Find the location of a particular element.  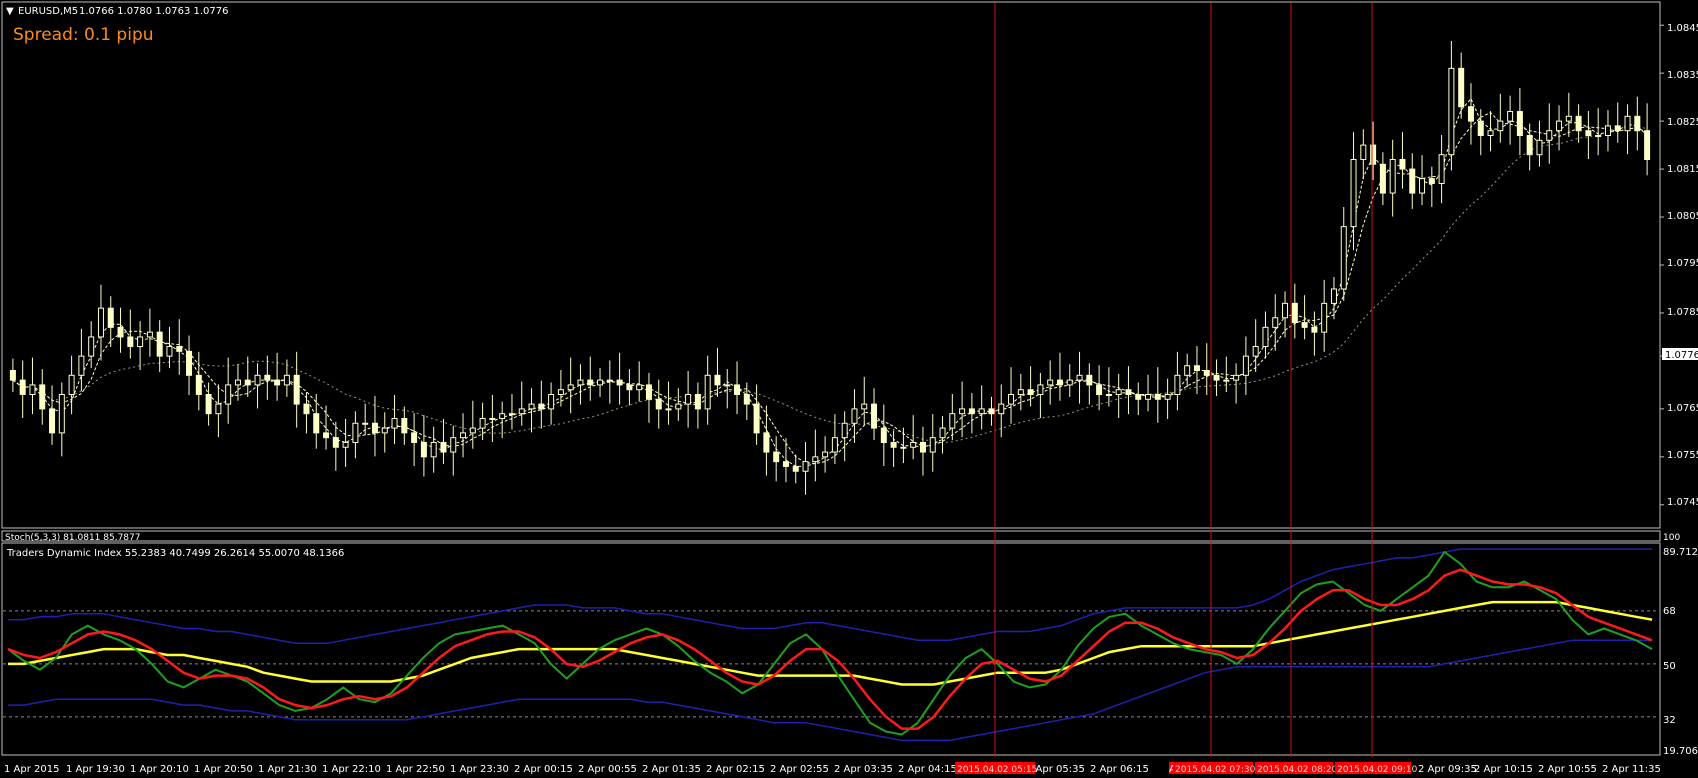

time-label: 1 Apr 23:30 is located at coordinates (479, 769).